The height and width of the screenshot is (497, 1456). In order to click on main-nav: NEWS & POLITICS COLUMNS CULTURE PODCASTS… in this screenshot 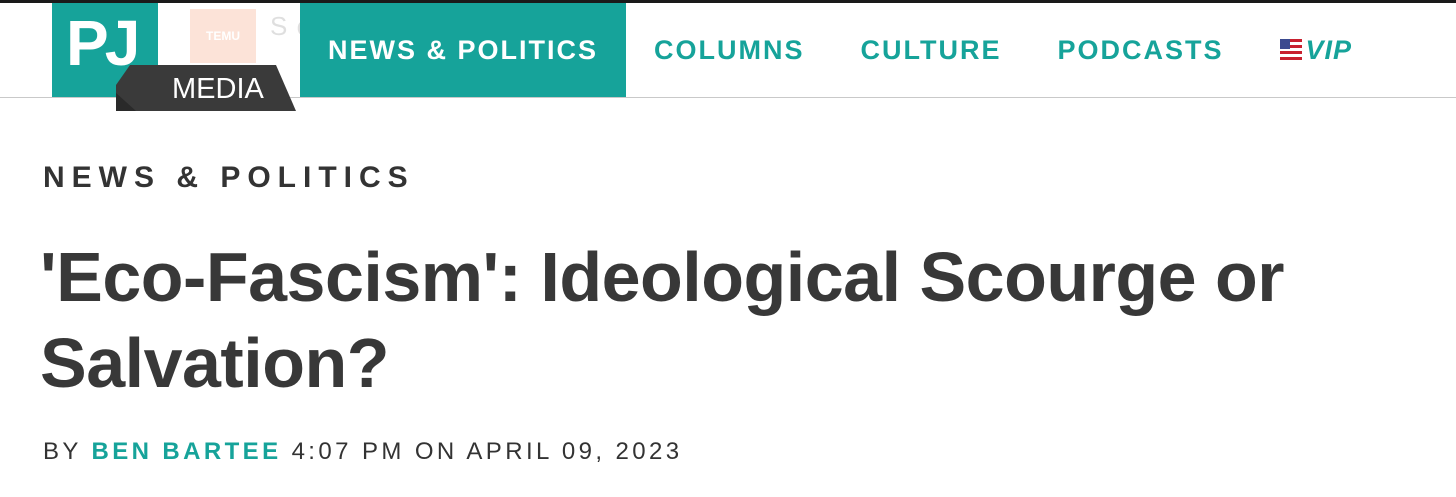, I will do `click(840, 50)`.